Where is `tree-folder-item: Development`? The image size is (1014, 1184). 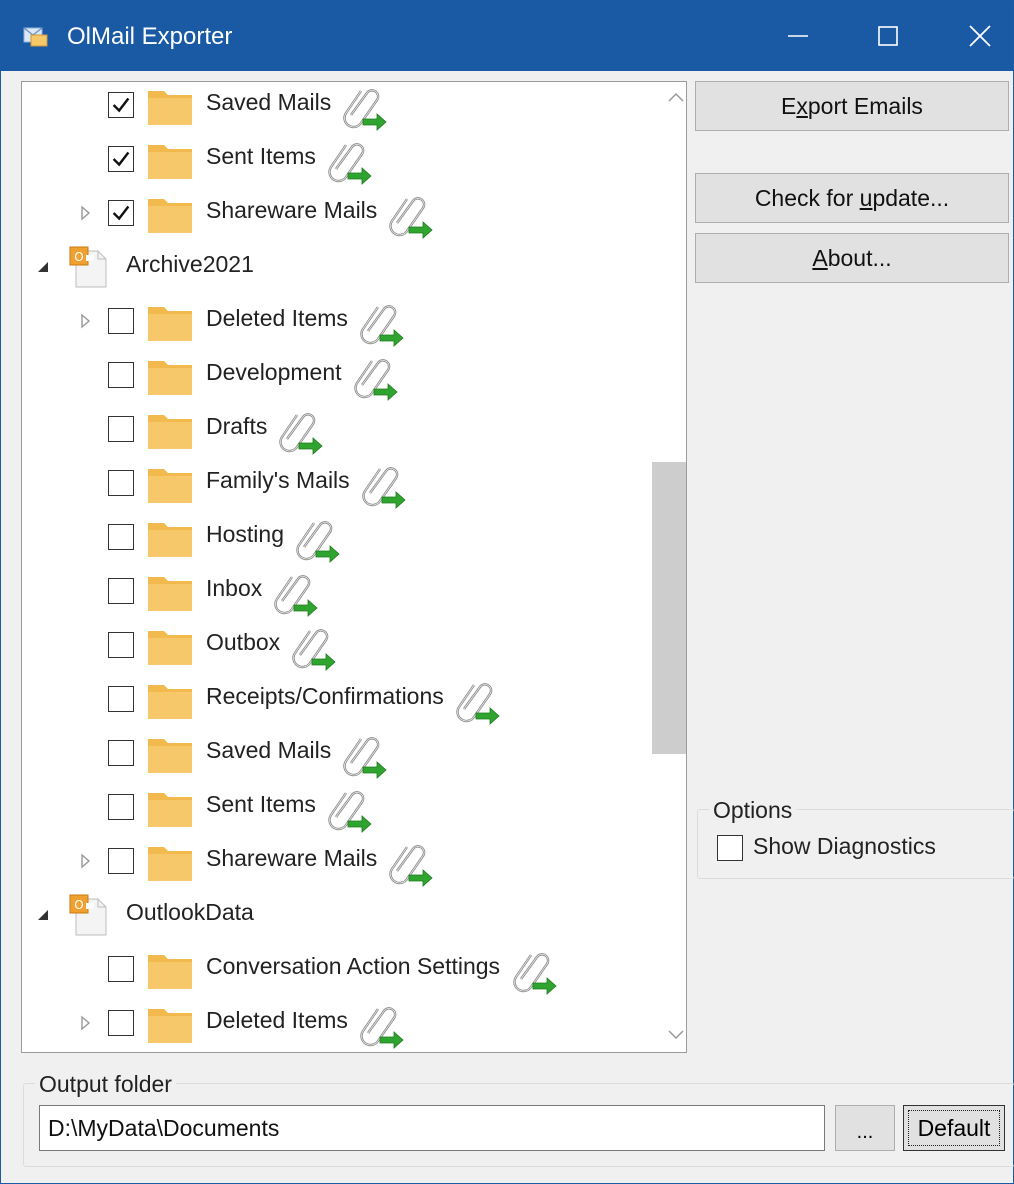 tree-folder-item: Development is located at coordinates (336, 376).